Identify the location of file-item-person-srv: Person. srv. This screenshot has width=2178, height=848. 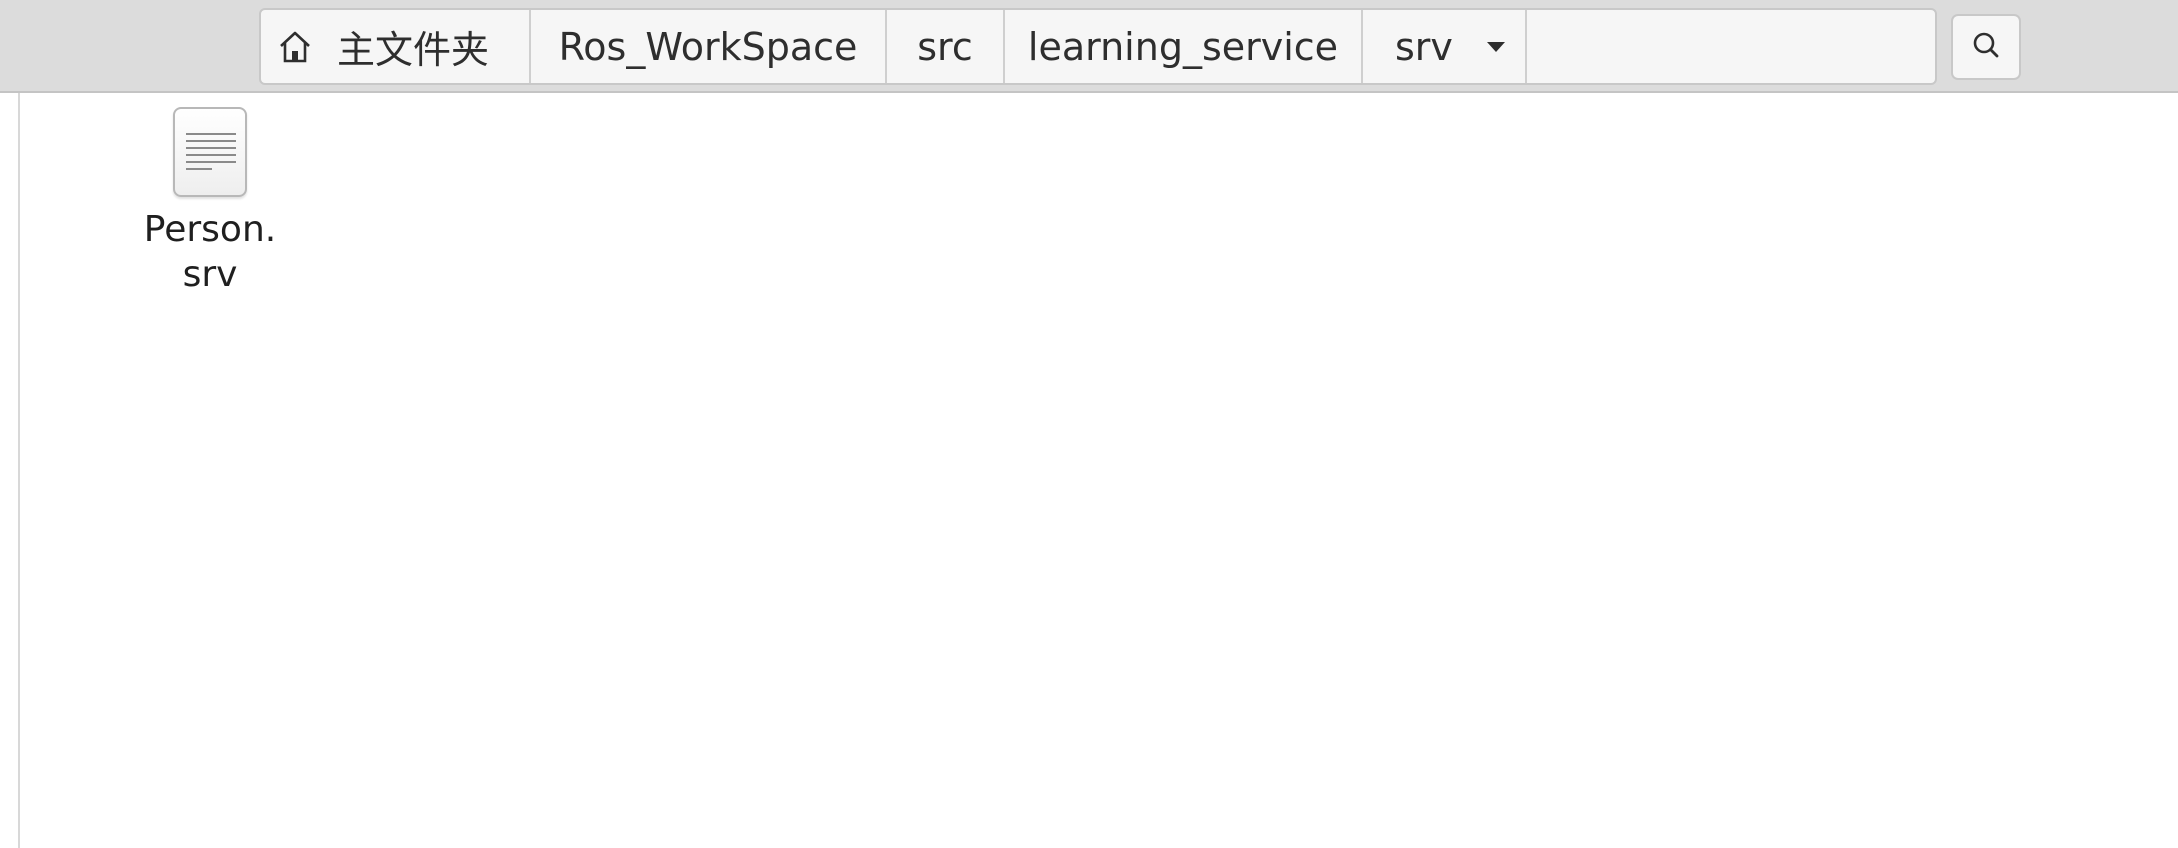
(210, 202).